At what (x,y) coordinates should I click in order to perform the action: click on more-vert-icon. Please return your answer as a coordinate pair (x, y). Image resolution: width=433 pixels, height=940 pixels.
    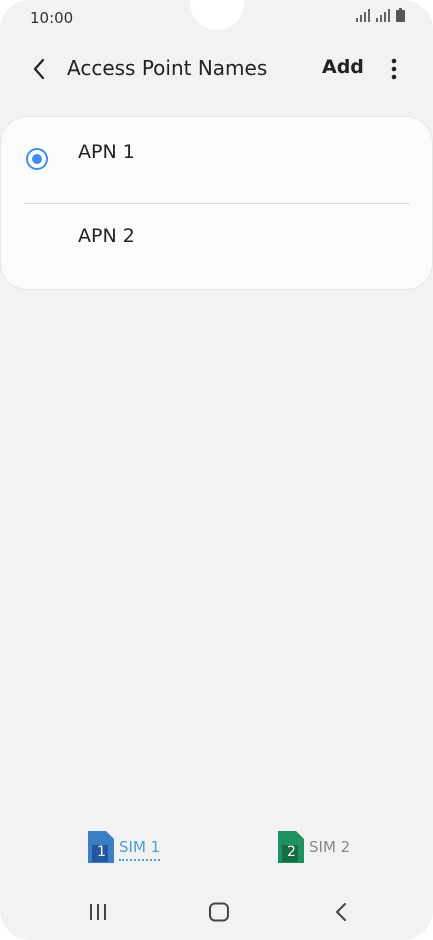
    Looking at the image, I should click on (394, 69).